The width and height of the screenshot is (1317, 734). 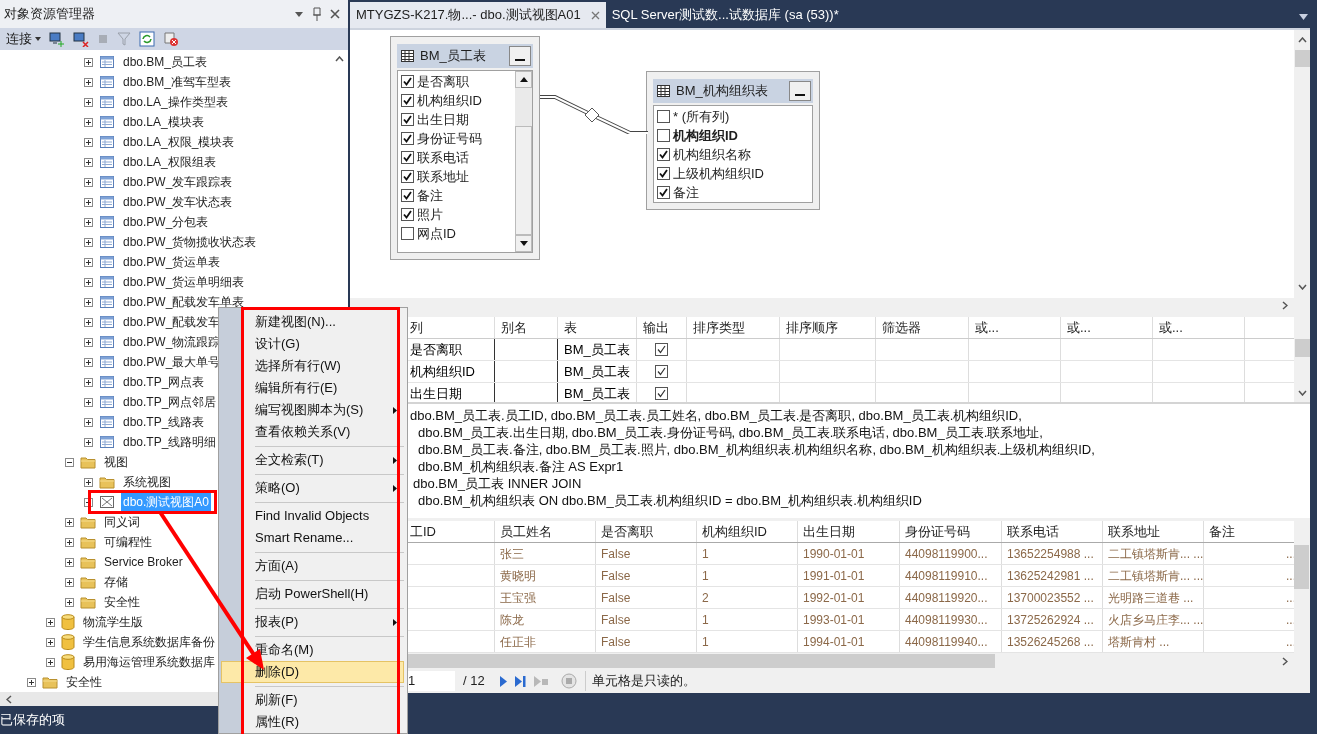 I want to click on document-tab: MTYGZS-K217.物...- dbo.测试视图A01, so click(x=478, y=15).